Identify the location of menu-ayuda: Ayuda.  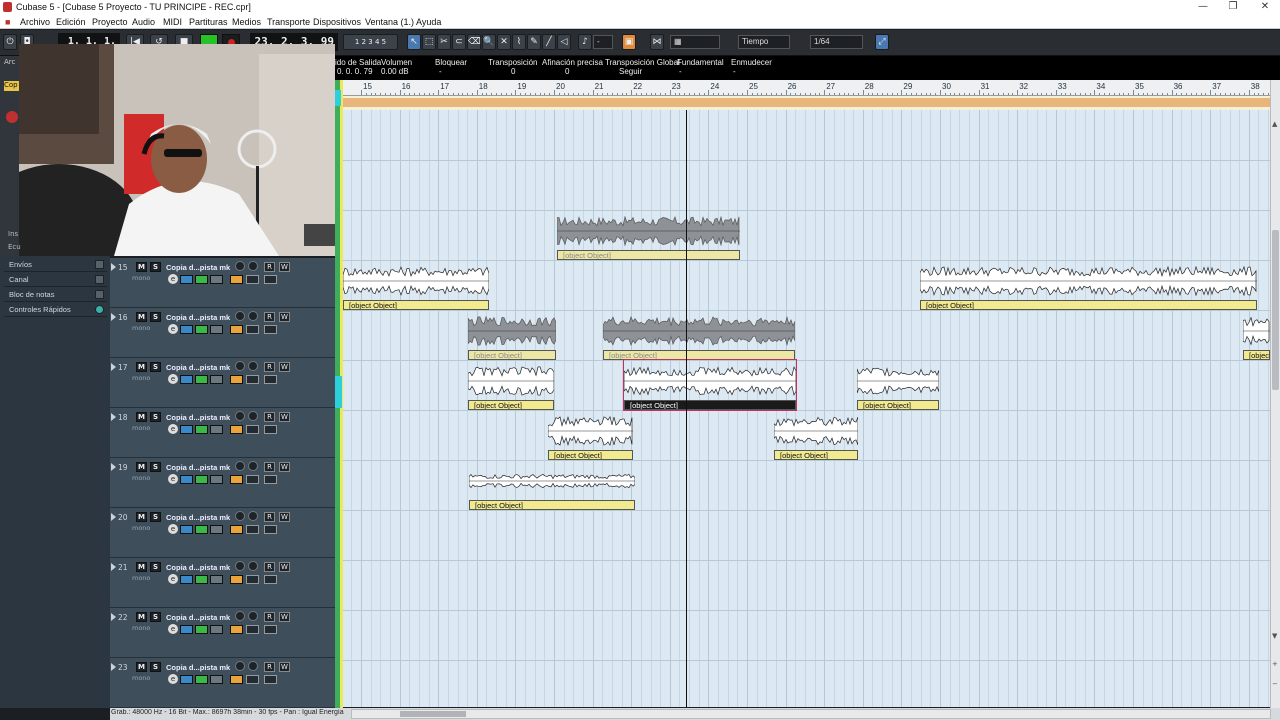
(428, 22).